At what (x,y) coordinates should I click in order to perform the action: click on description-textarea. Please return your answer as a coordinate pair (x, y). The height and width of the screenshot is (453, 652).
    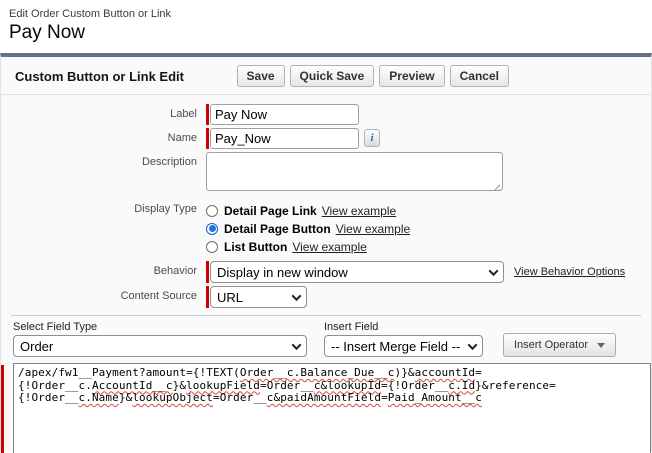
    Looking at the image, I should click on (354, 171).